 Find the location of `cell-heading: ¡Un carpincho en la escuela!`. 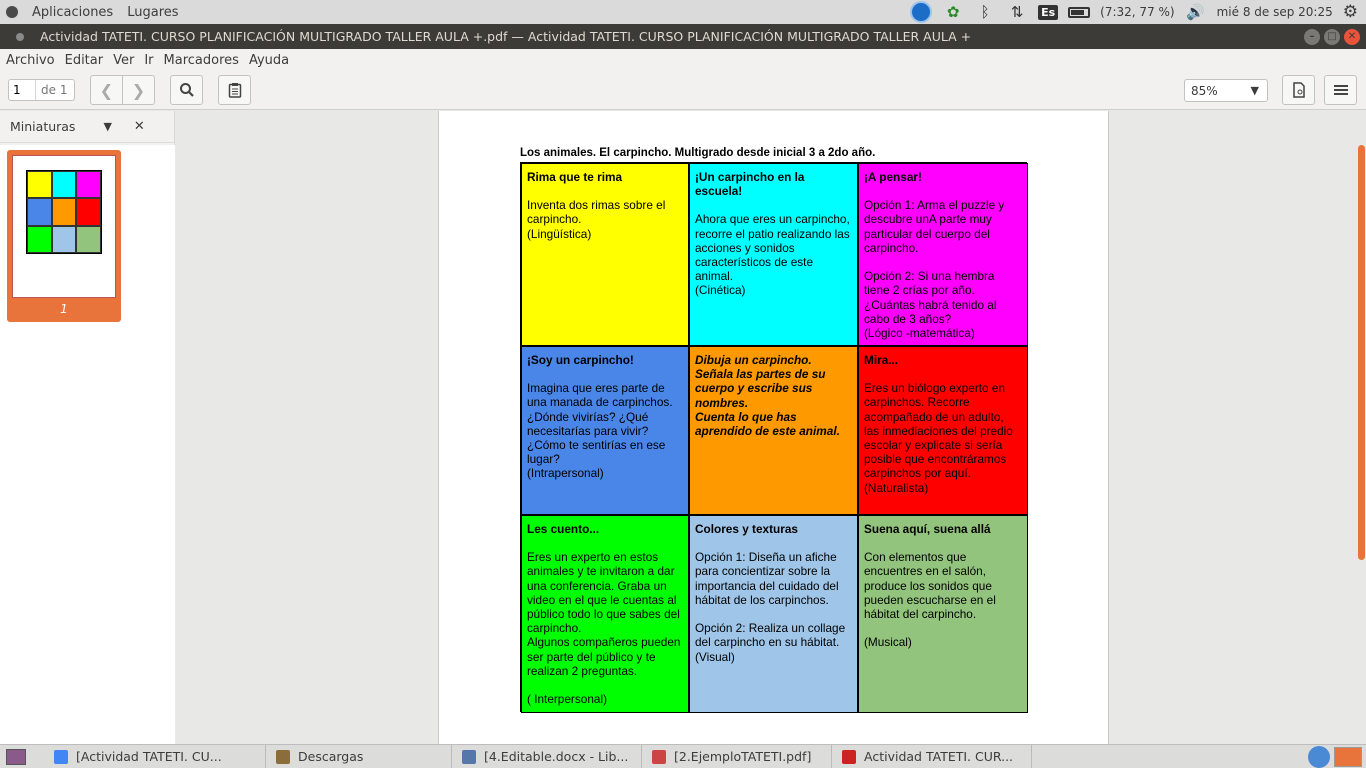

cell-heading: ¡Un carpincho en la escuela! is located at coordinates (750, 184).